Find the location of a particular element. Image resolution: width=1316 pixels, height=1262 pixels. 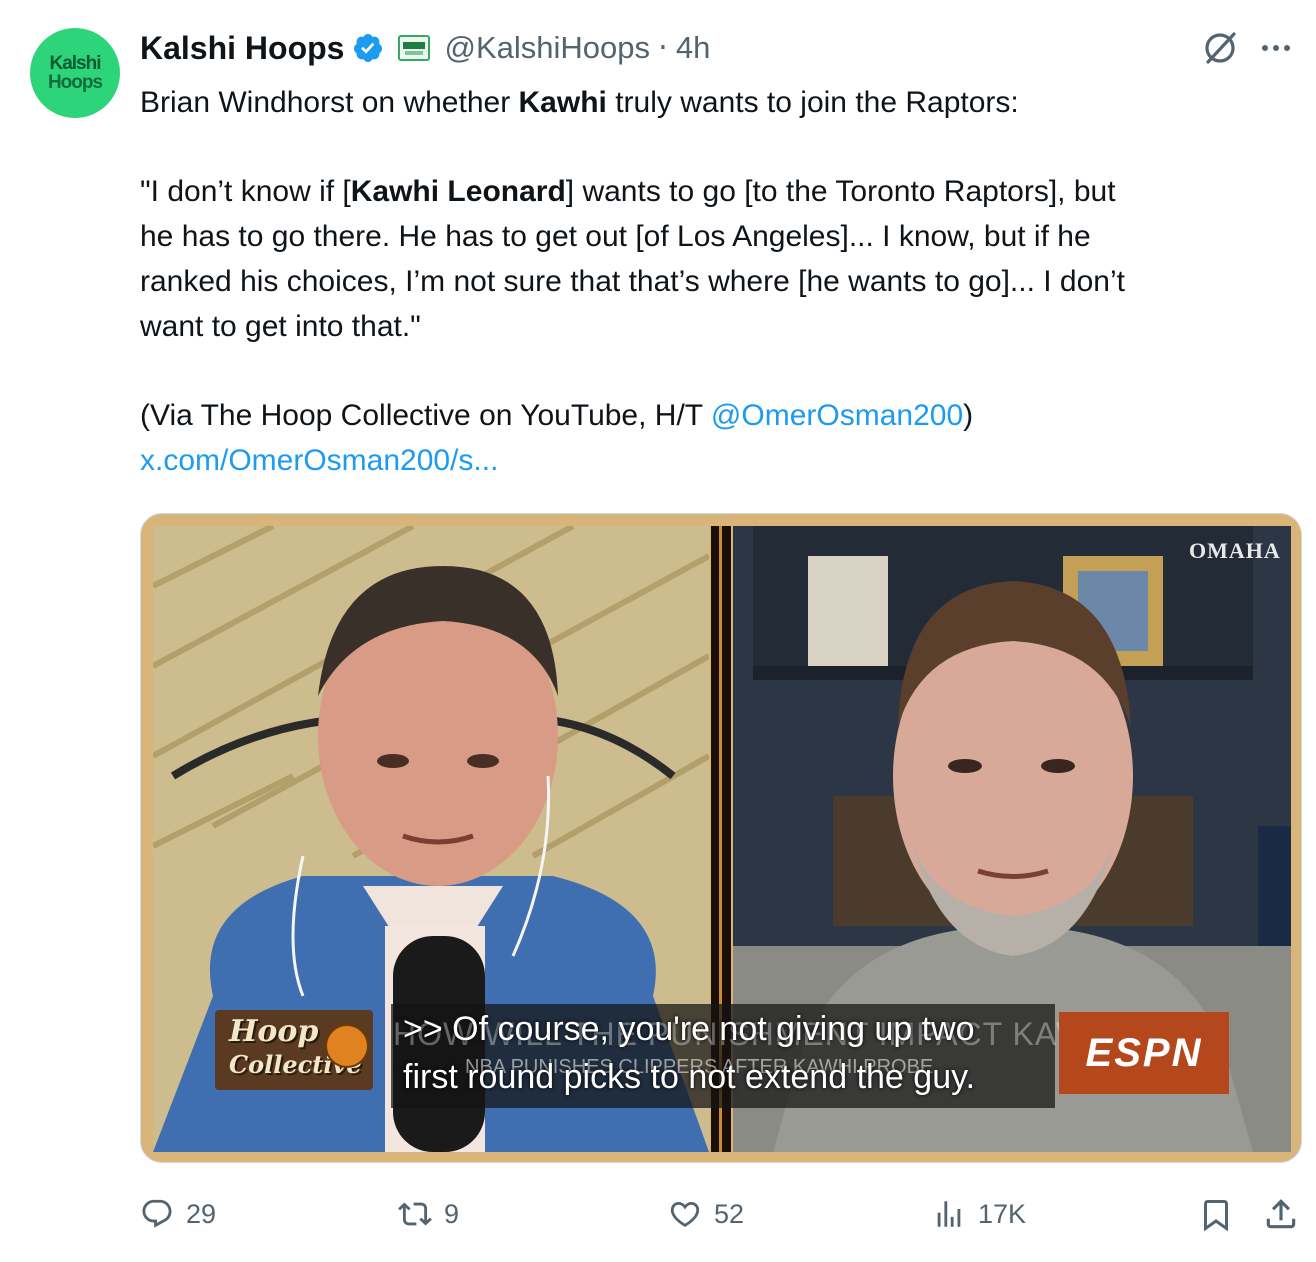

tweet-header: Kalshi Hoops @KalshiHoops · 4h is located at coordinates (425, 48).